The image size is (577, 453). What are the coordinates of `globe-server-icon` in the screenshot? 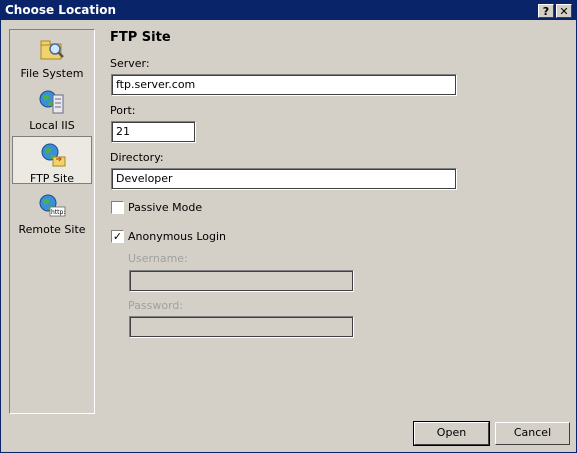 It's located at (51, 102).